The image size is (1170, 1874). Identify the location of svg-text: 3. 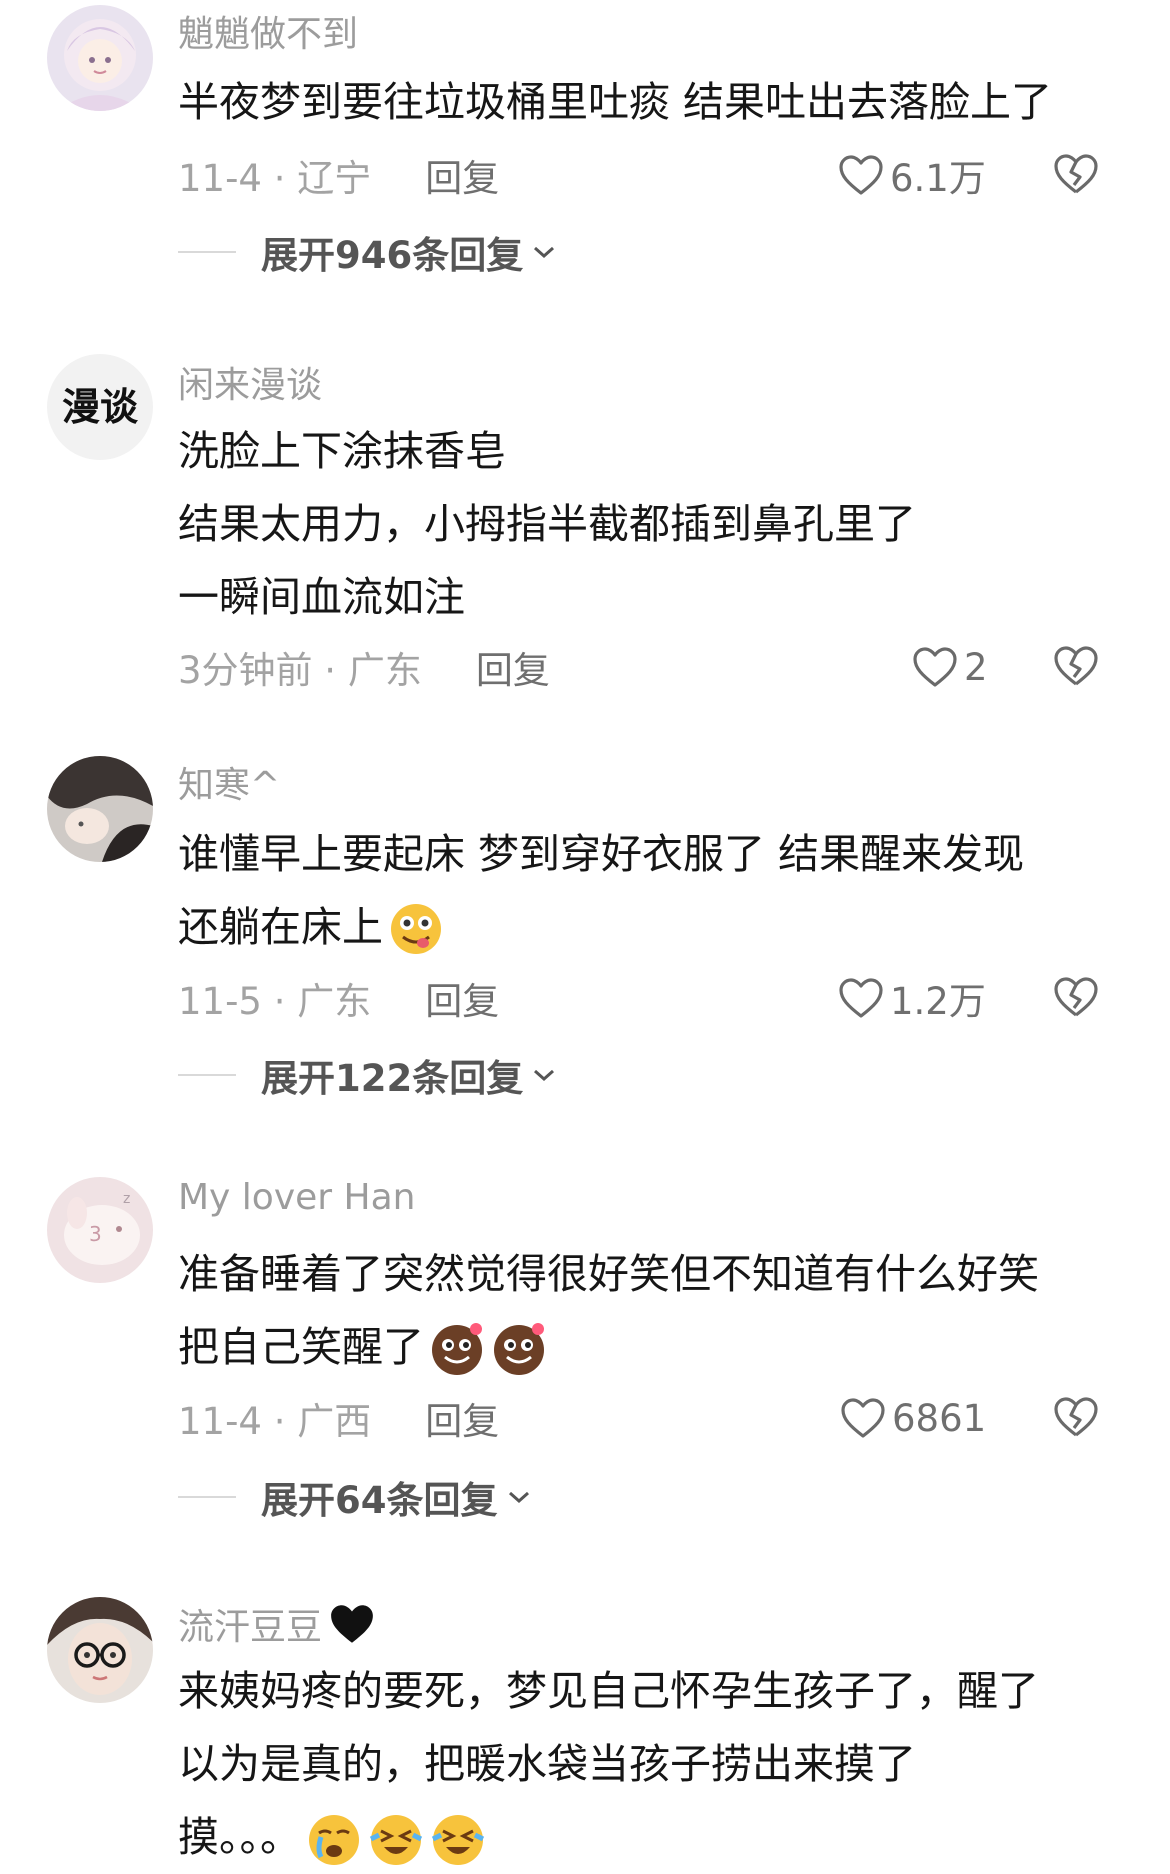
(95, 1234).